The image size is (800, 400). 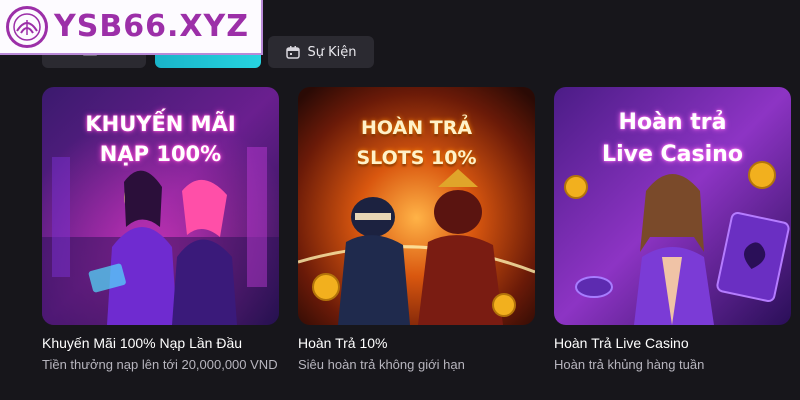 I want to click on banner-line-1: Hoàn trả, so click(x=672, y=122).